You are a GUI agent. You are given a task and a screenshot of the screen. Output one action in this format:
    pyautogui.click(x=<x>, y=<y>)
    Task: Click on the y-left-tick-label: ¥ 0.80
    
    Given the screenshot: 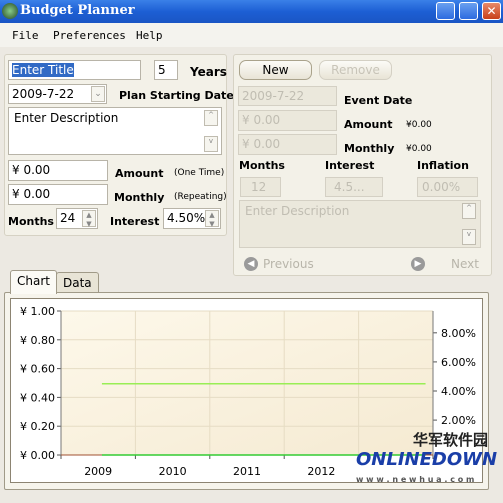 What is the action you would take?
    pyautogui.click(x=37, y=340)
    